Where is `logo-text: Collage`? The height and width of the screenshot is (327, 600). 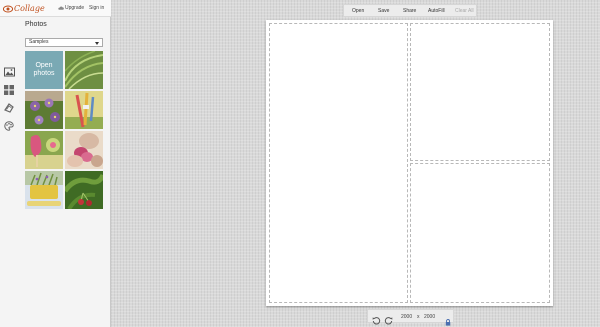 logo-text: Collage is located at coordinates (29, 8).